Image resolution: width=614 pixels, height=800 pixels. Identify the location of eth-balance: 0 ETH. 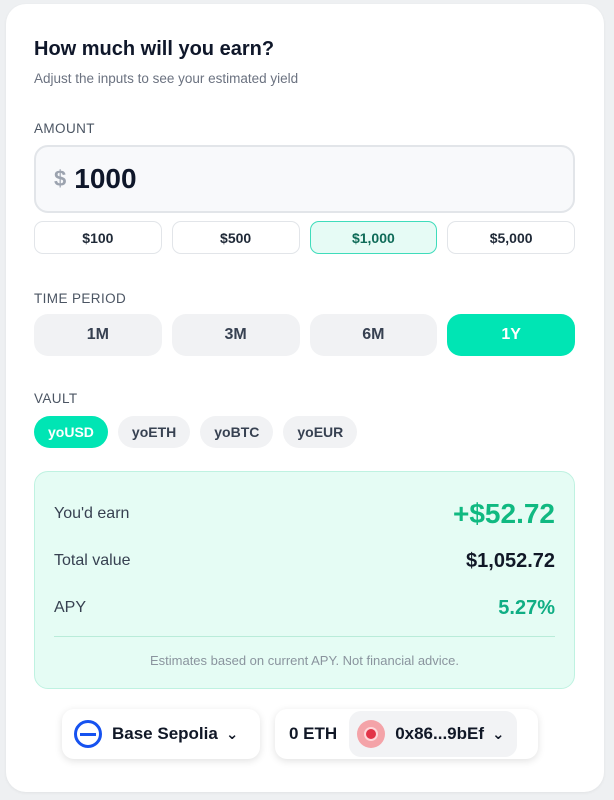
(313, 733).